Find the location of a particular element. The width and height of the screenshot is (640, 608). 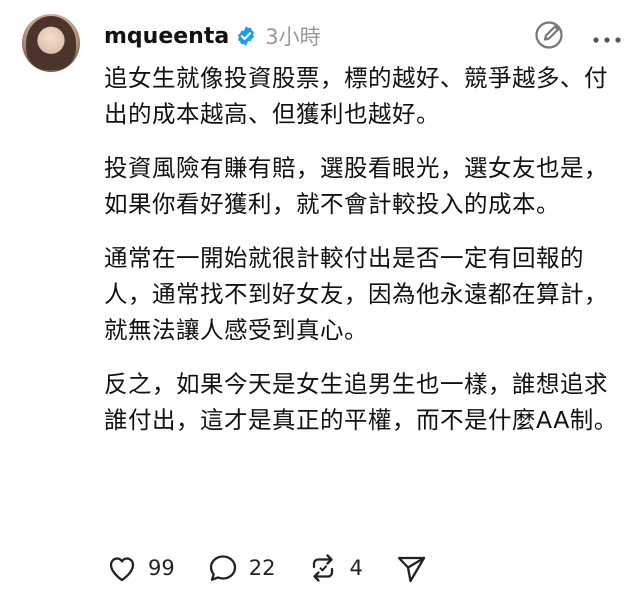

share-button is located at coordinates (411, 568).